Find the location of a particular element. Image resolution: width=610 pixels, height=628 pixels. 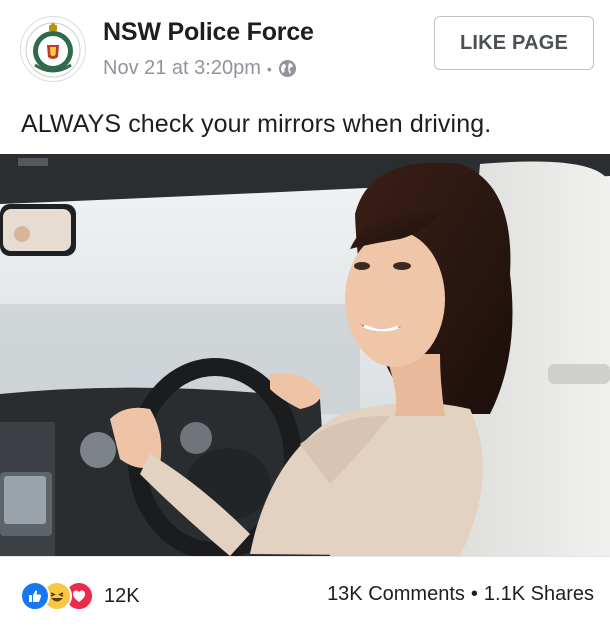

reaction-count: 12K is located at coordinates (122, 595).